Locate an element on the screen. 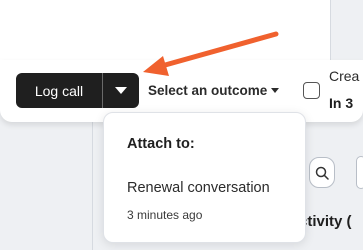 The height and width of the screenshot is (250, 363). log-call-button: Log call is located at coordinates (59, 90).